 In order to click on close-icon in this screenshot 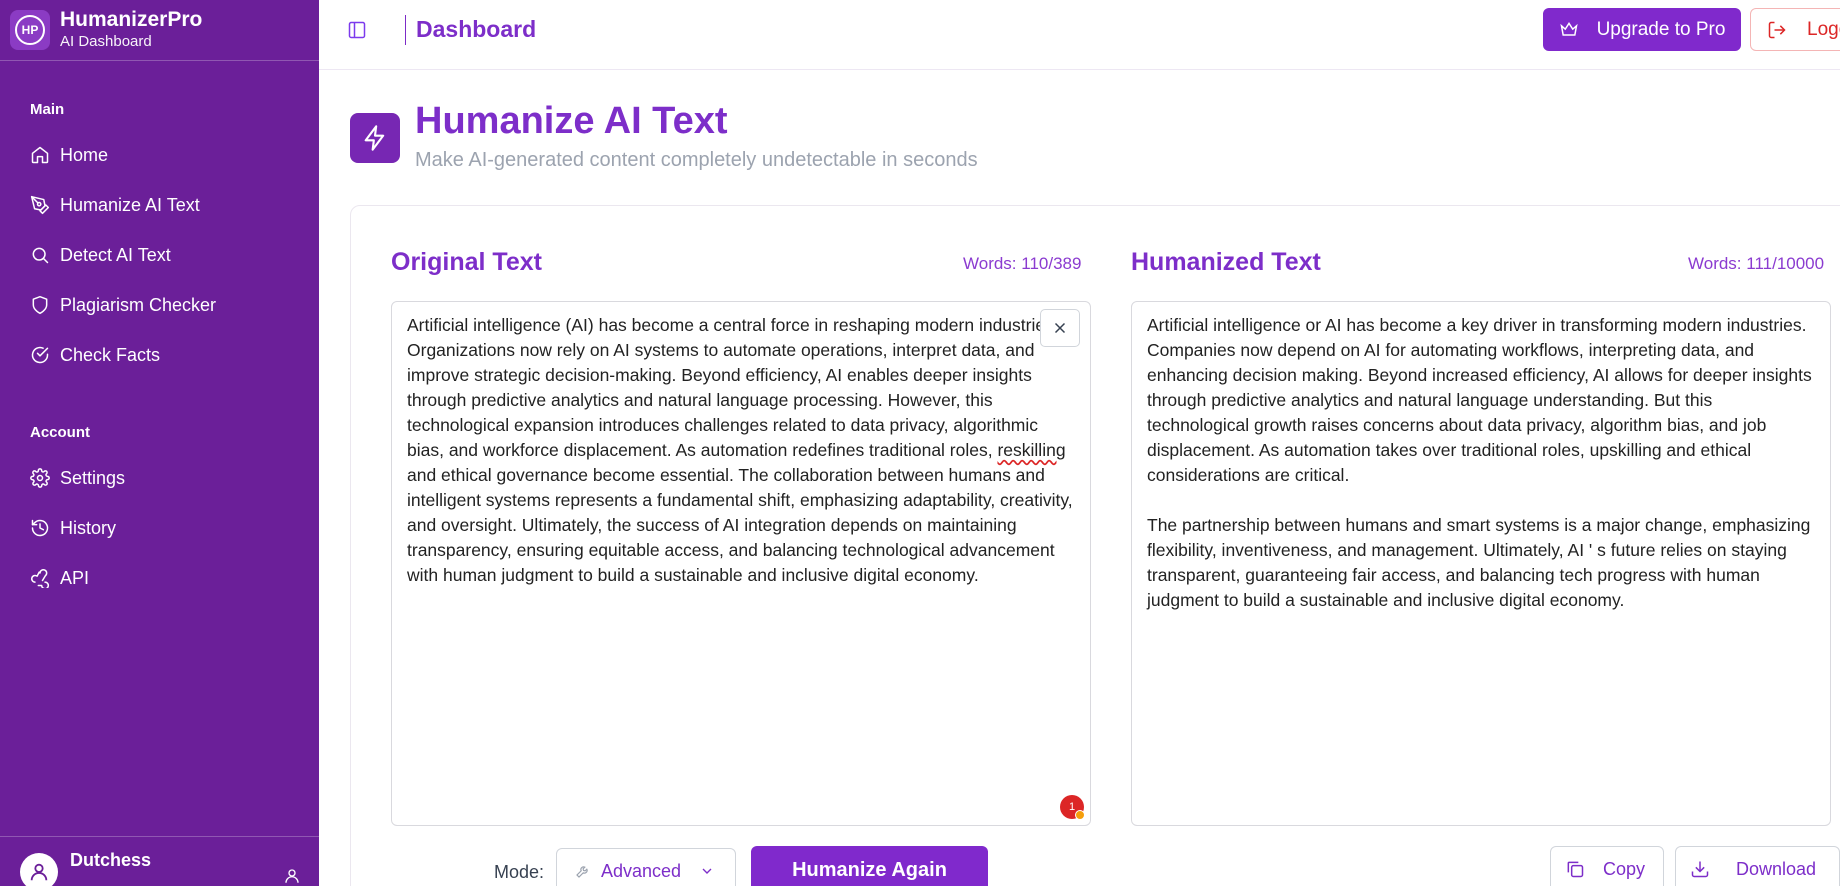, I will do `click(1060, 328)`.